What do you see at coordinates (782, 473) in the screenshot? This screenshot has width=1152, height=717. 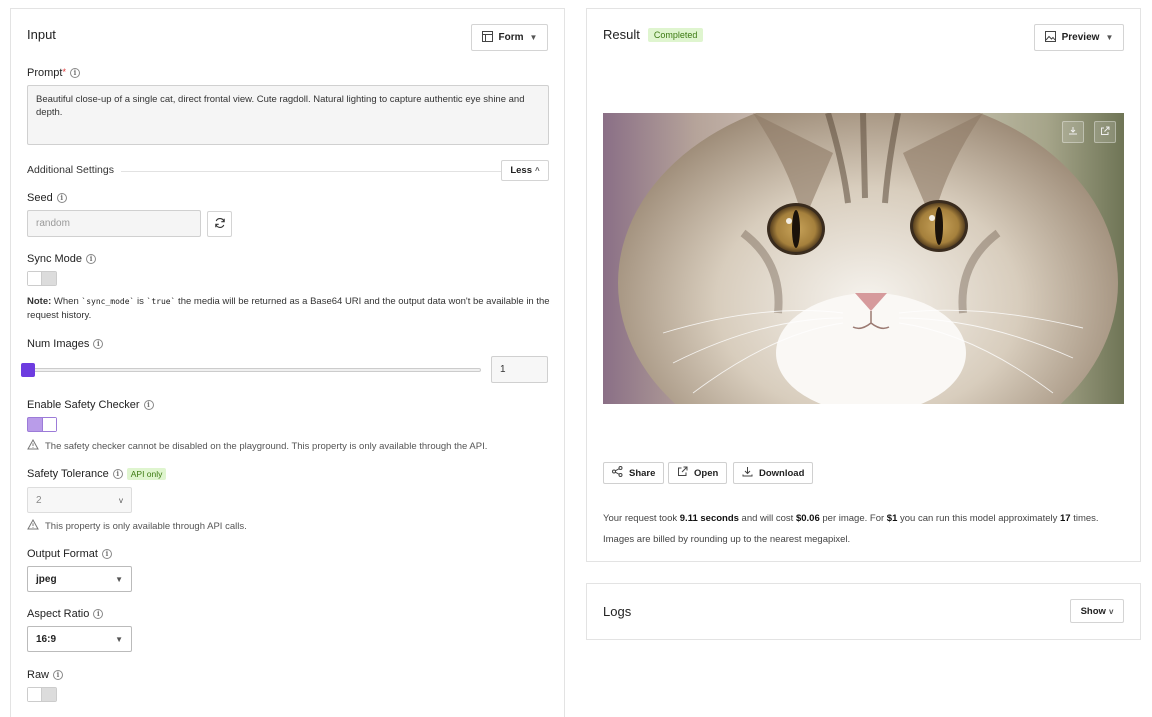 I see `download-label: Download` at bounding box center [782, 473].